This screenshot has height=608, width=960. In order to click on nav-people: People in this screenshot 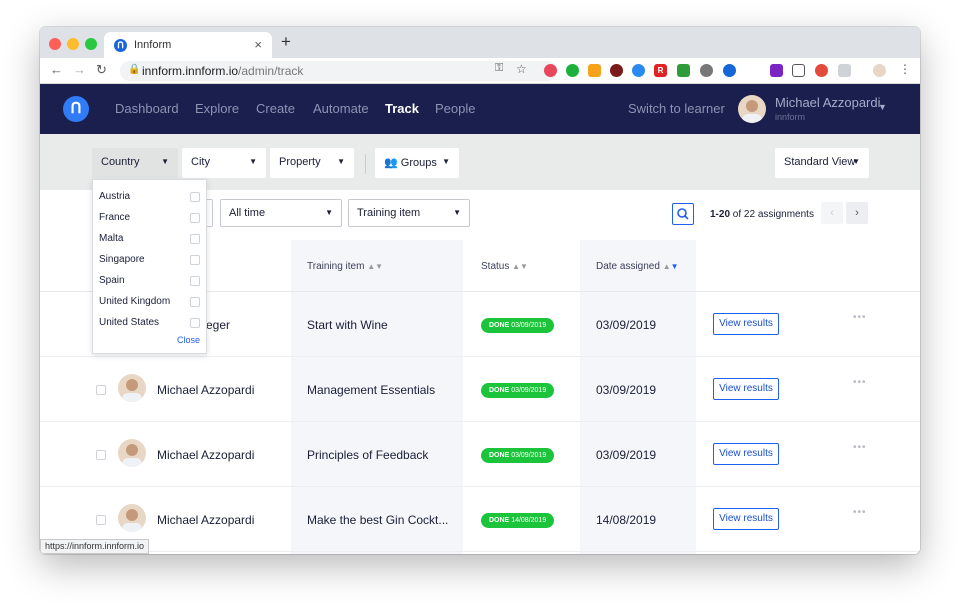, I will do `click(455, 108)`.